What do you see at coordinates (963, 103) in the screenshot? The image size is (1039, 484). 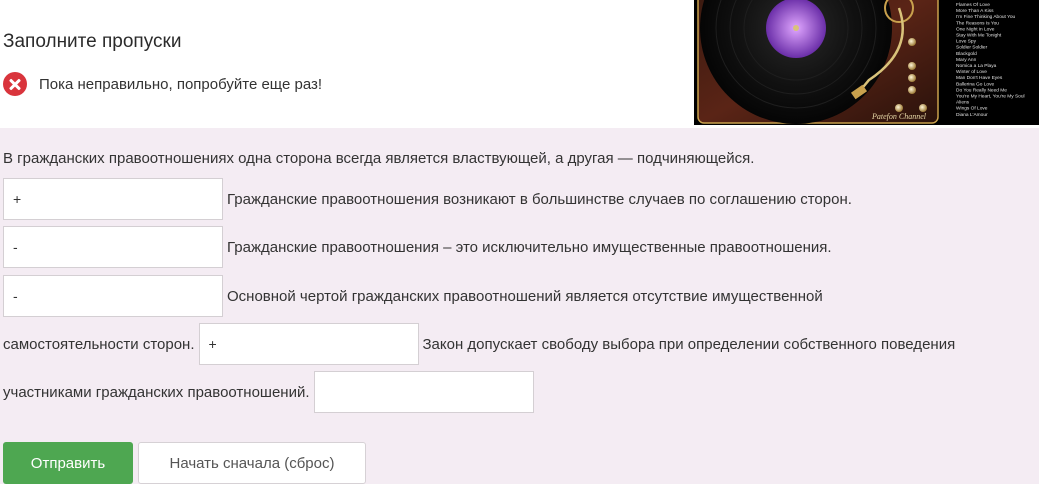 I see `playlist-item: Aliens` at bounding box center [963, 103].